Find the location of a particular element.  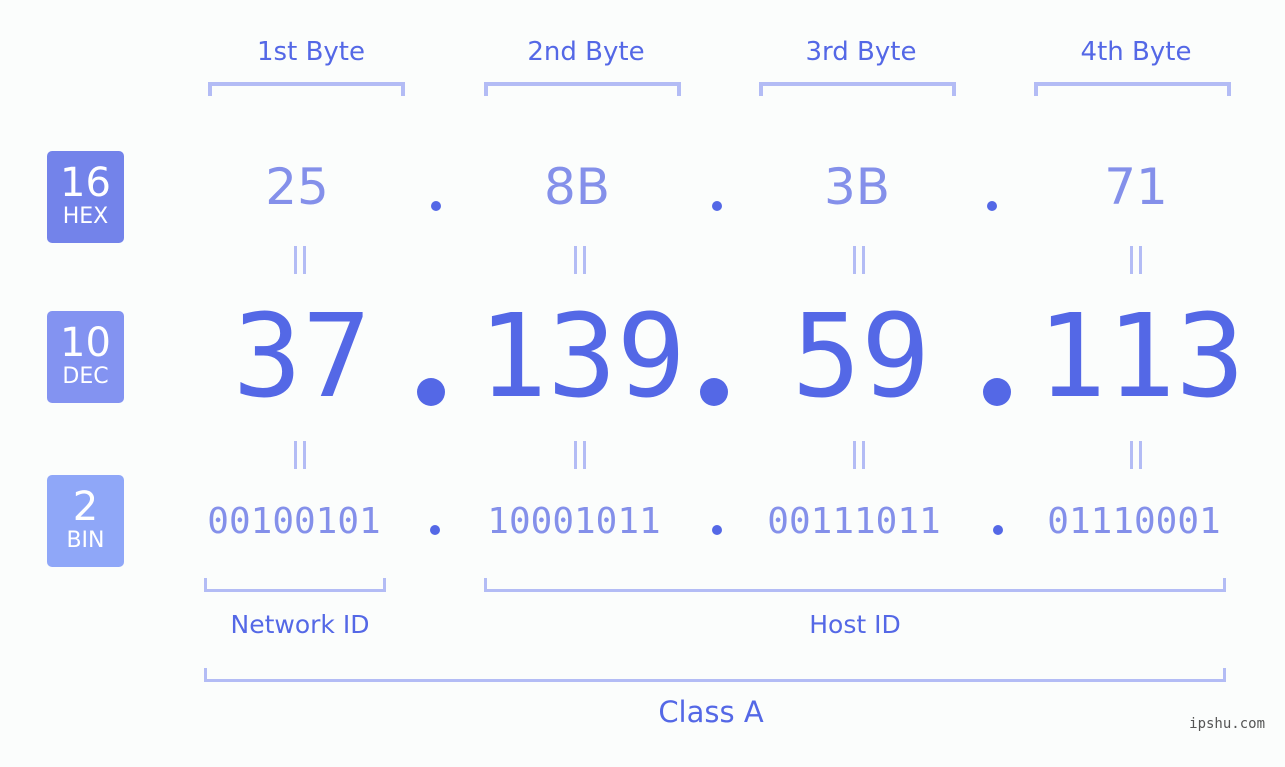

bin-badge: 2 BIN is located at coordinates (85, 521).